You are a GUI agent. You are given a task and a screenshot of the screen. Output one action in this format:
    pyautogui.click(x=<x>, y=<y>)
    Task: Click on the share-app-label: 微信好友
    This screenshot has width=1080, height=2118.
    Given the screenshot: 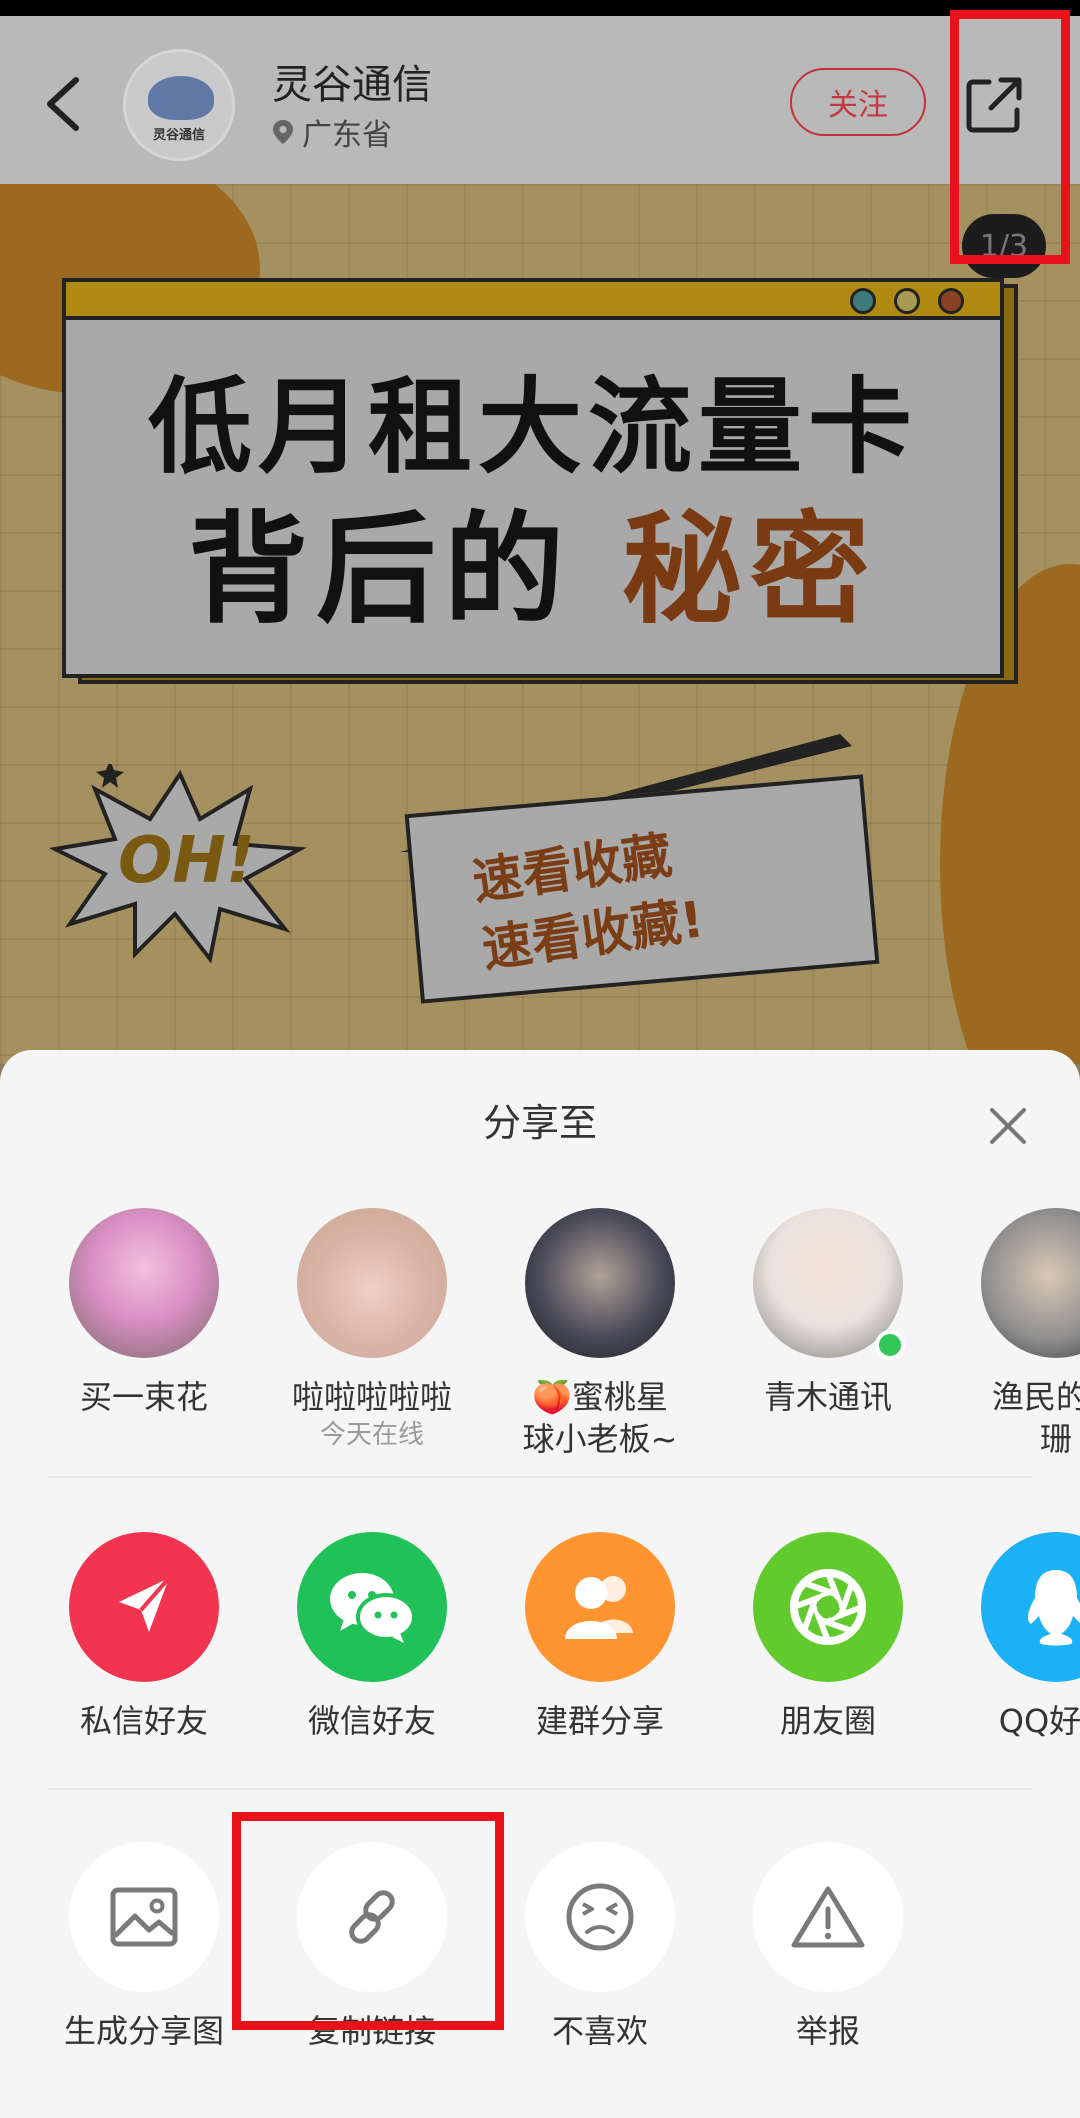 What is the action you would take?
    pyautogui.click(x=371, y=1721)
    